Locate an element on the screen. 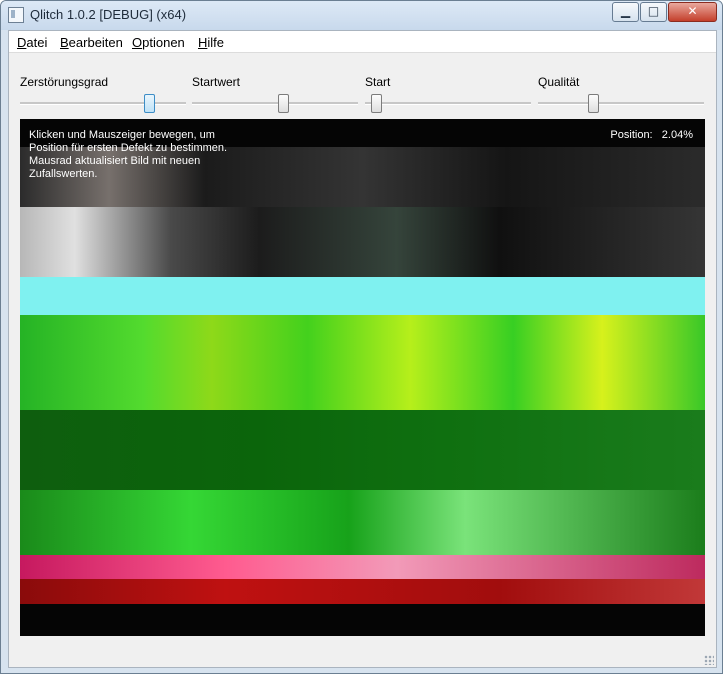  startwert-track is located at coordinates (275, 103).